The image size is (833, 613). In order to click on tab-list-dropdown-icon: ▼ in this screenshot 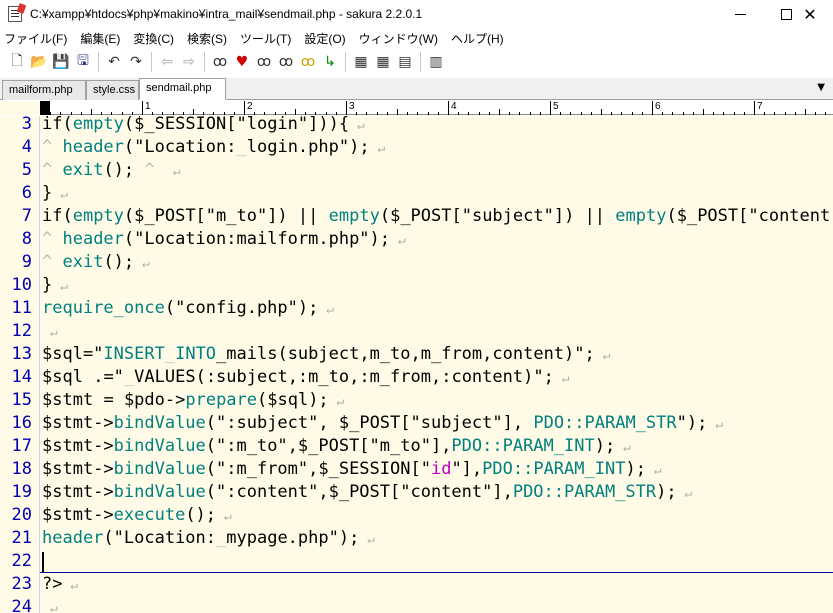, I will do `click(821, 87)`.